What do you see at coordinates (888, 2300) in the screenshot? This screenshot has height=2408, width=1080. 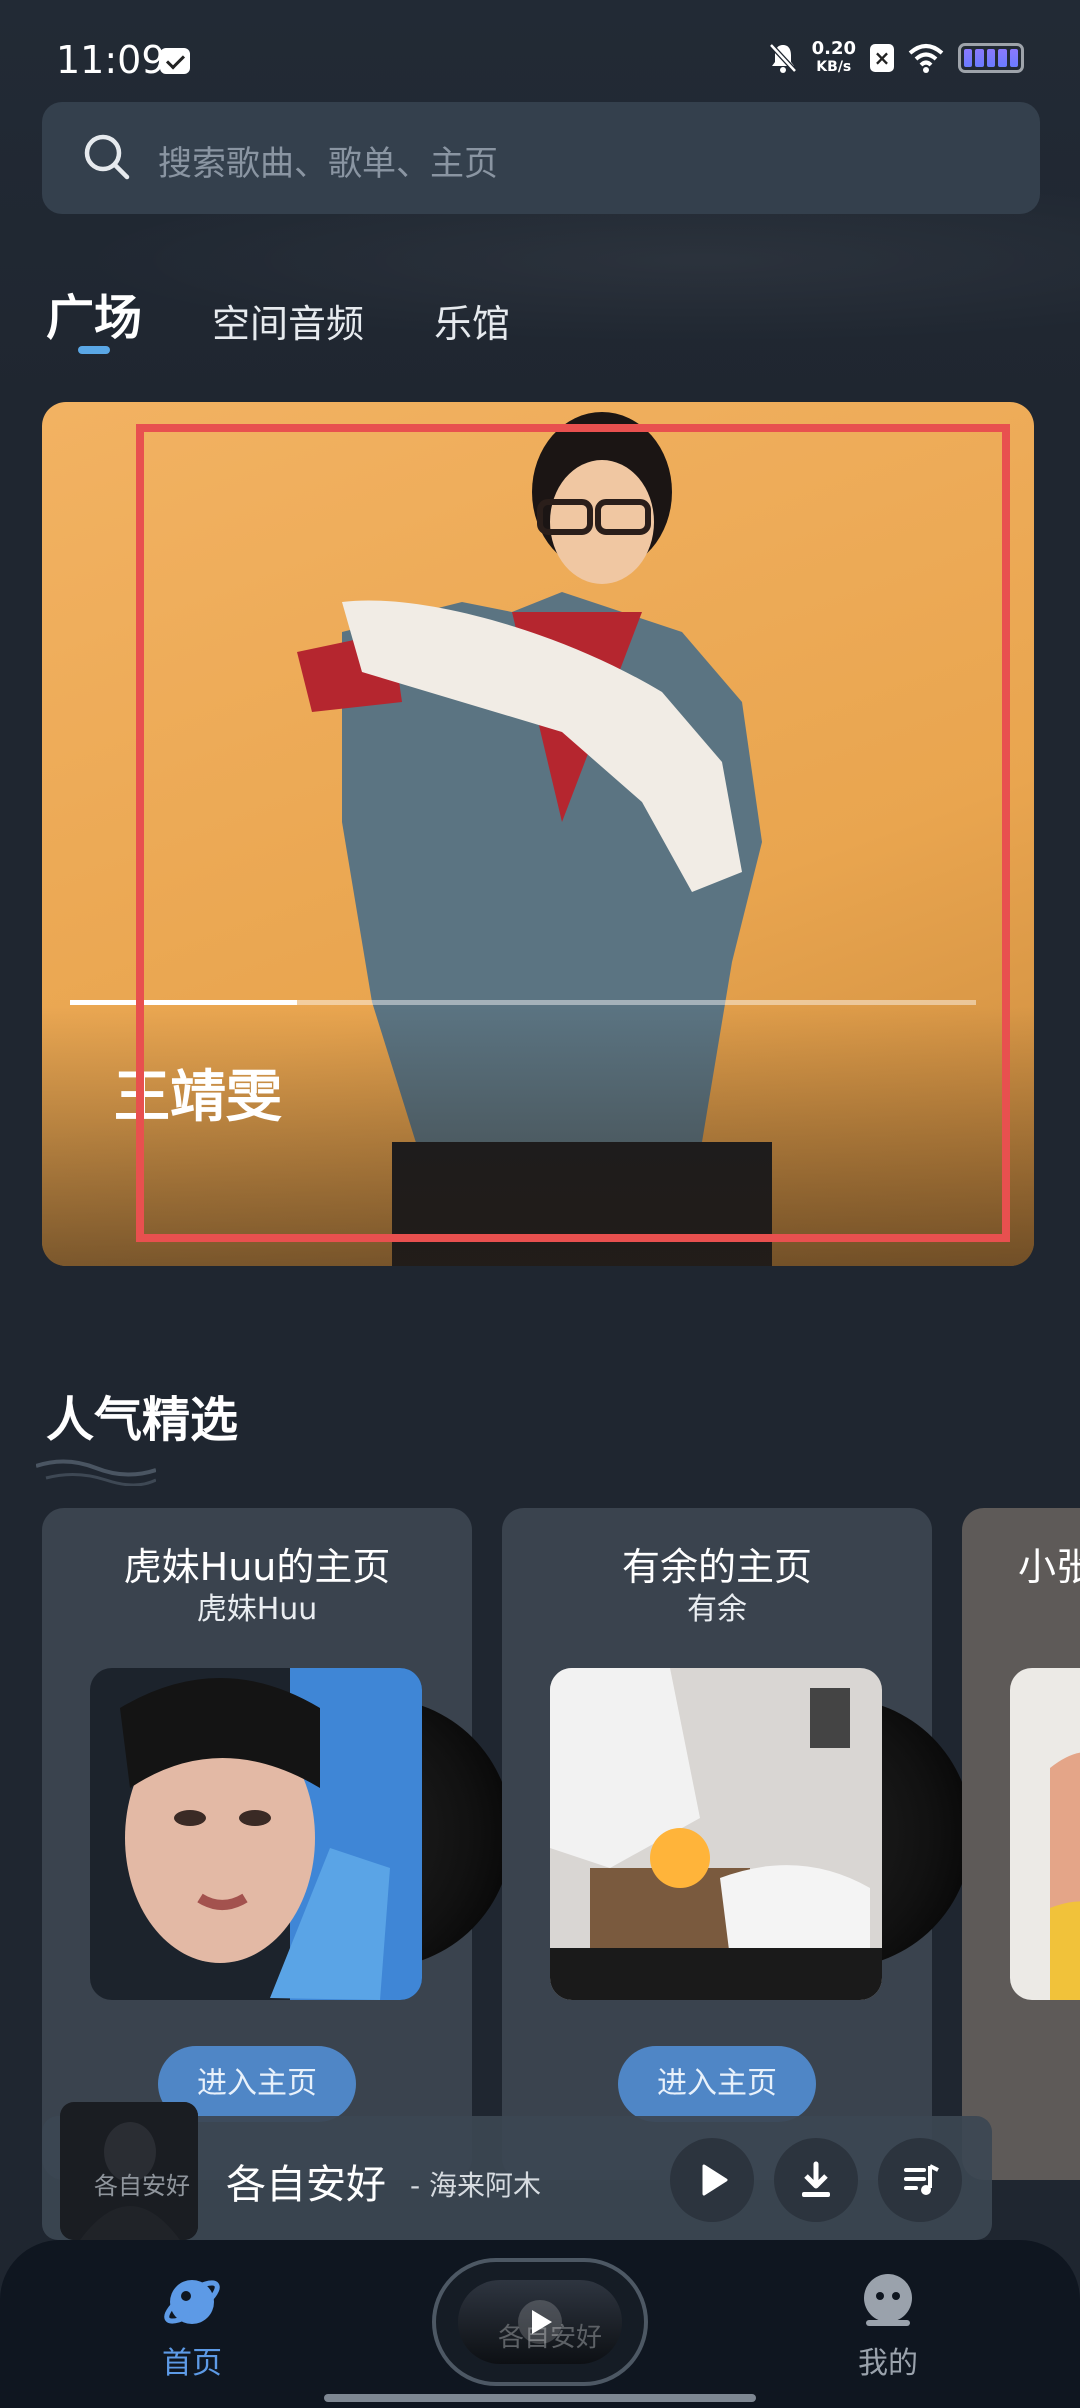 I see `profile-face-icon` at bounding box center [888, 2300].